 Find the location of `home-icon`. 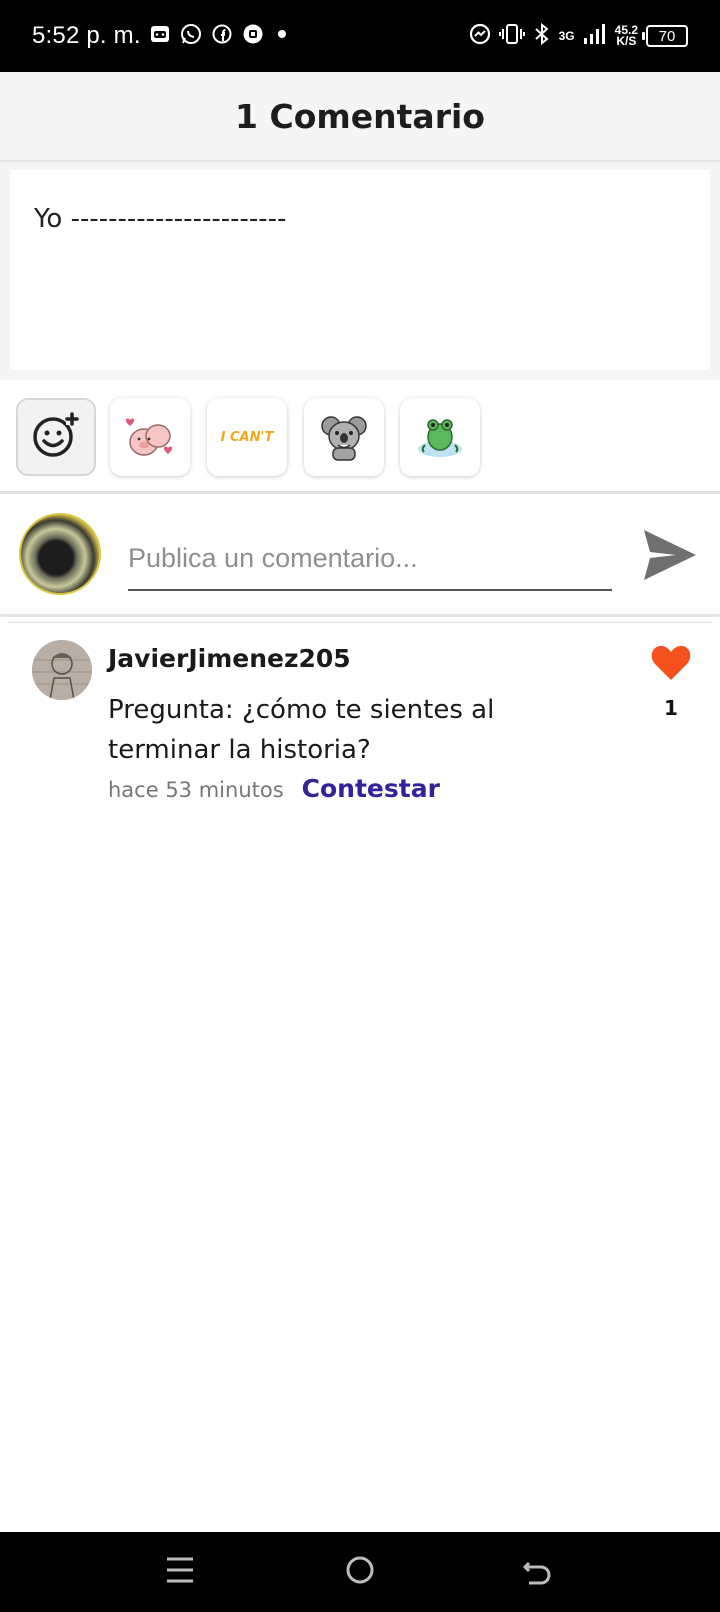

home-icon is located at coordinates (360, 1572).